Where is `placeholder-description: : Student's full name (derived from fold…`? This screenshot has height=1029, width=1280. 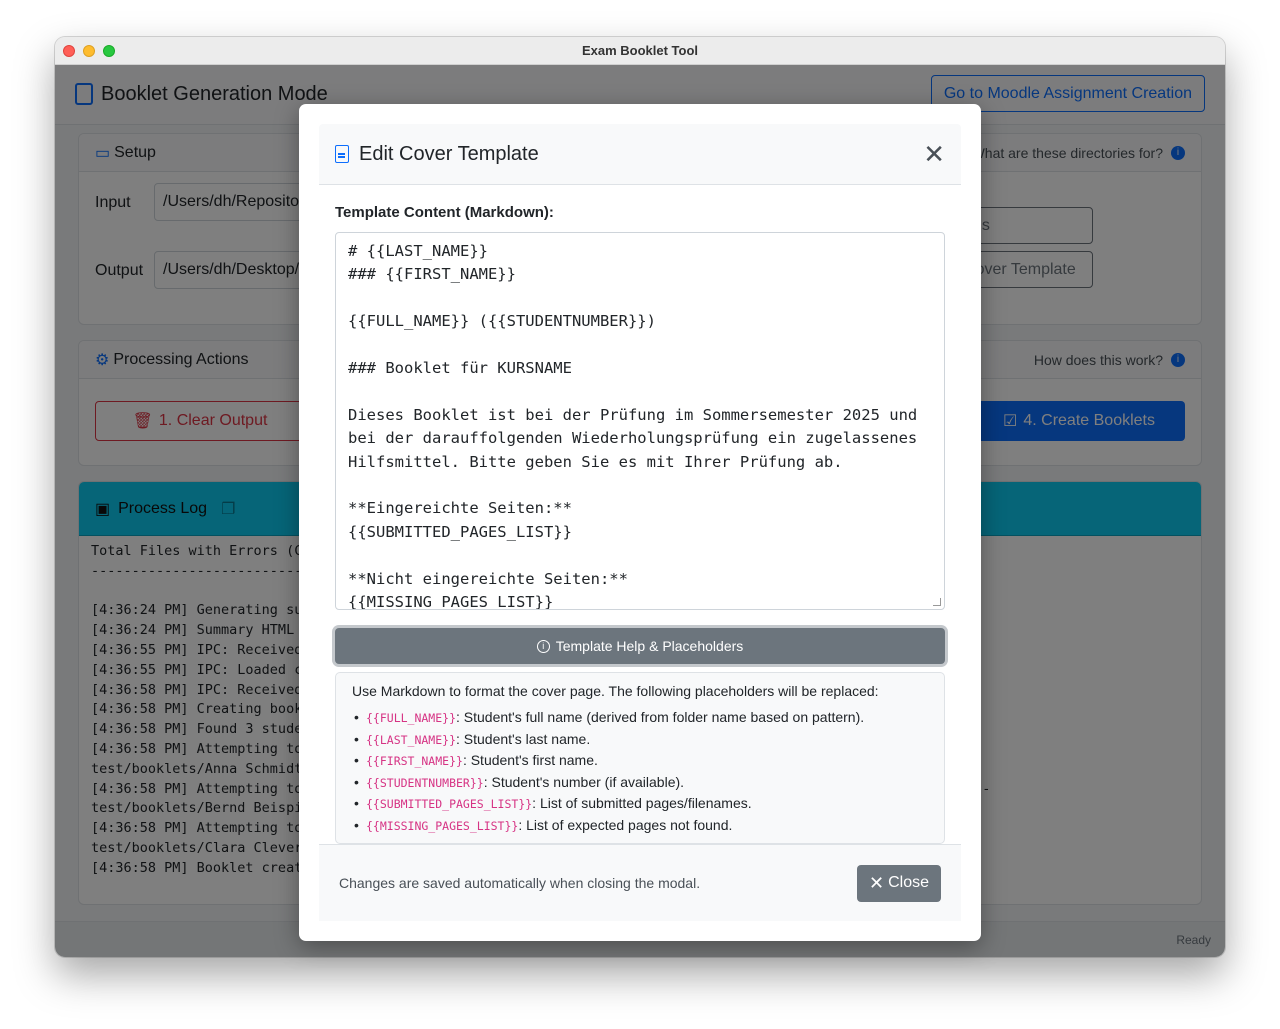 placeholder-description: : Student's full name (derived from fold… is located at coordinates (660, 717).